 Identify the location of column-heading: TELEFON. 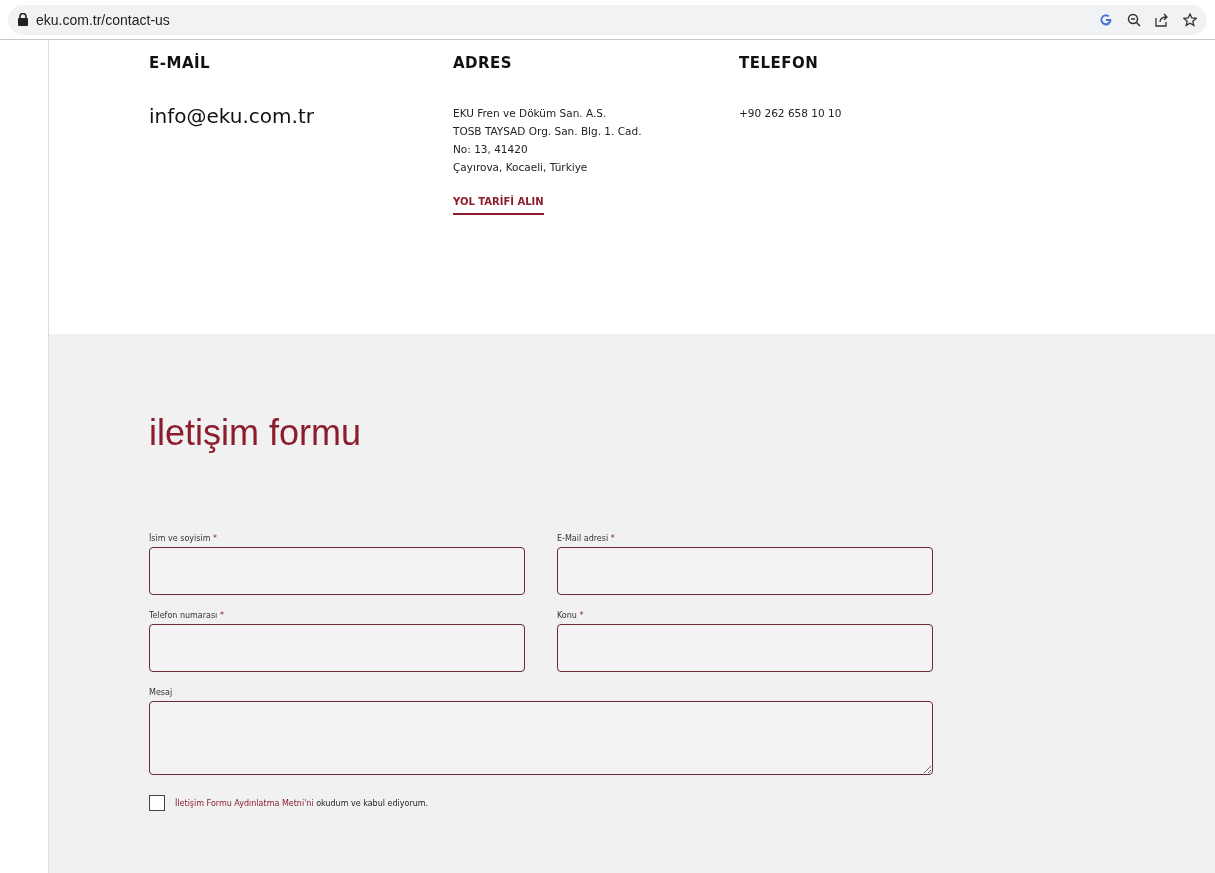
(779, 63).